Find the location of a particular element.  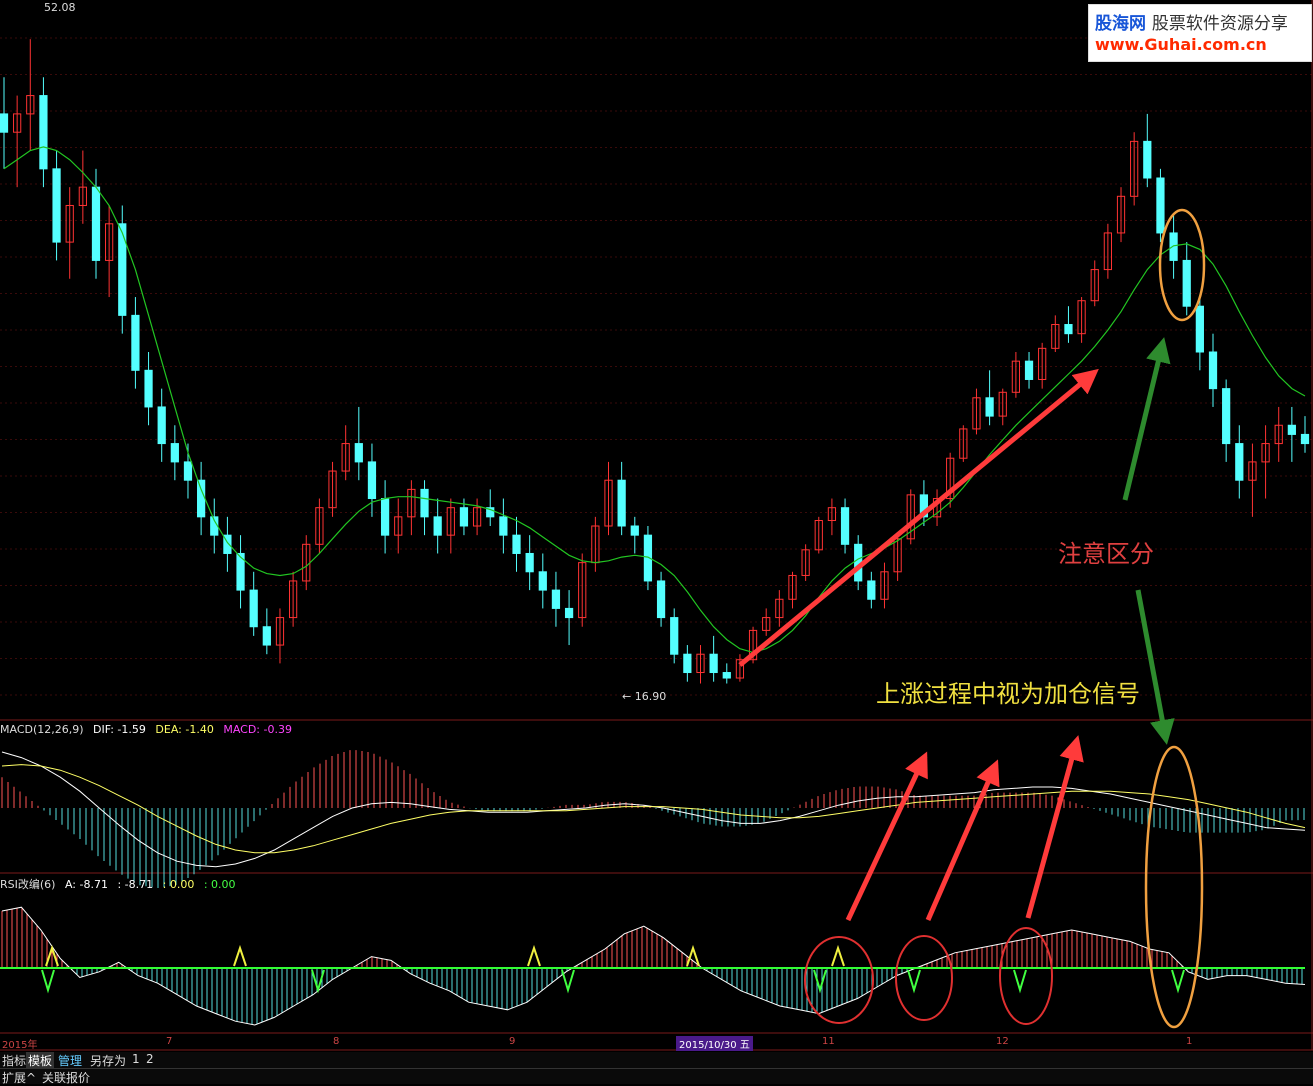

tab-indicator: 指标 is located at coordinates (14, 1060).